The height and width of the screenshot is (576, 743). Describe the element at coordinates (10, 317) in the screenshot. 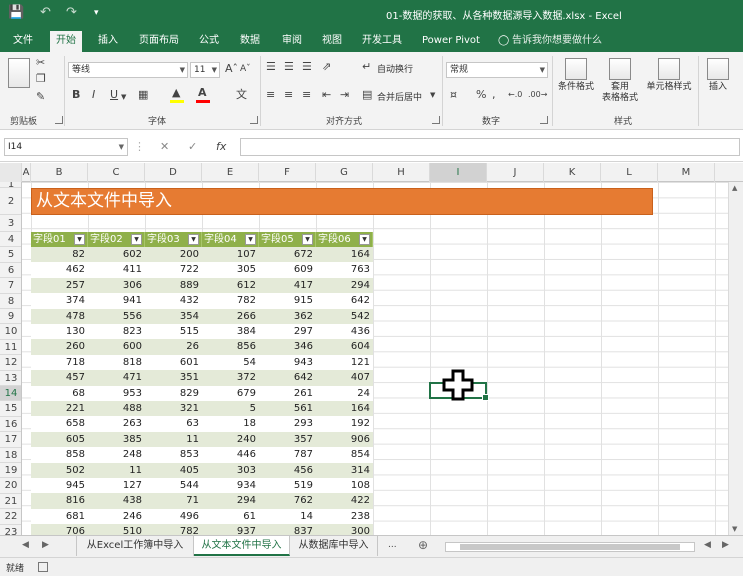

I see `row-header-9: 9` at that location.